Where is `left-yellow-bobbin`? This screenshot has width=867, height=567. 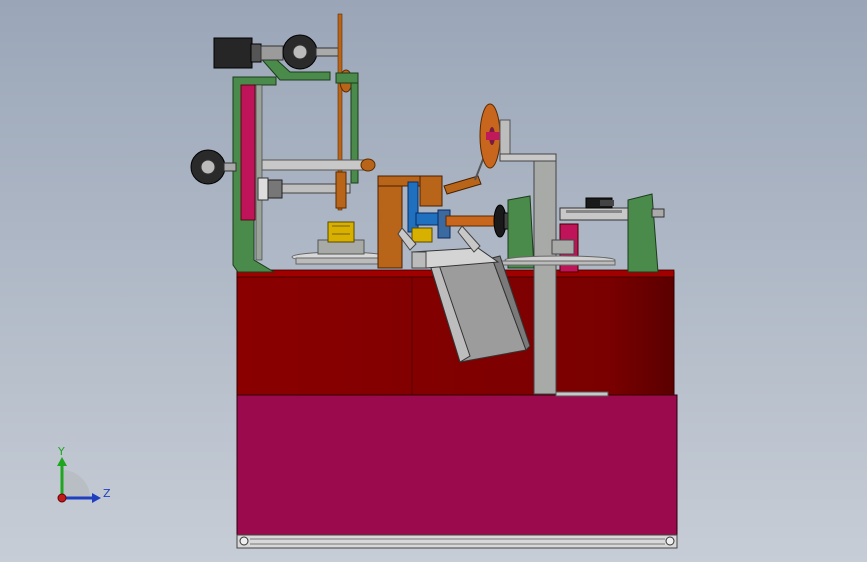 left-yellow-bobbin is located at coordinates (341, 232).